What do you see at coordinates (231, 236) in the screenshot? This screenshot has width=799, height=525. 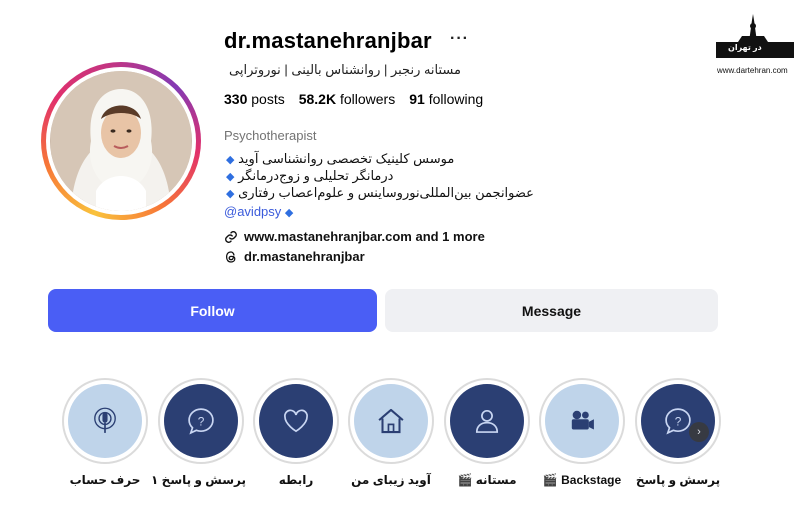 I see `link-icon` at bounding box center [231, 236].